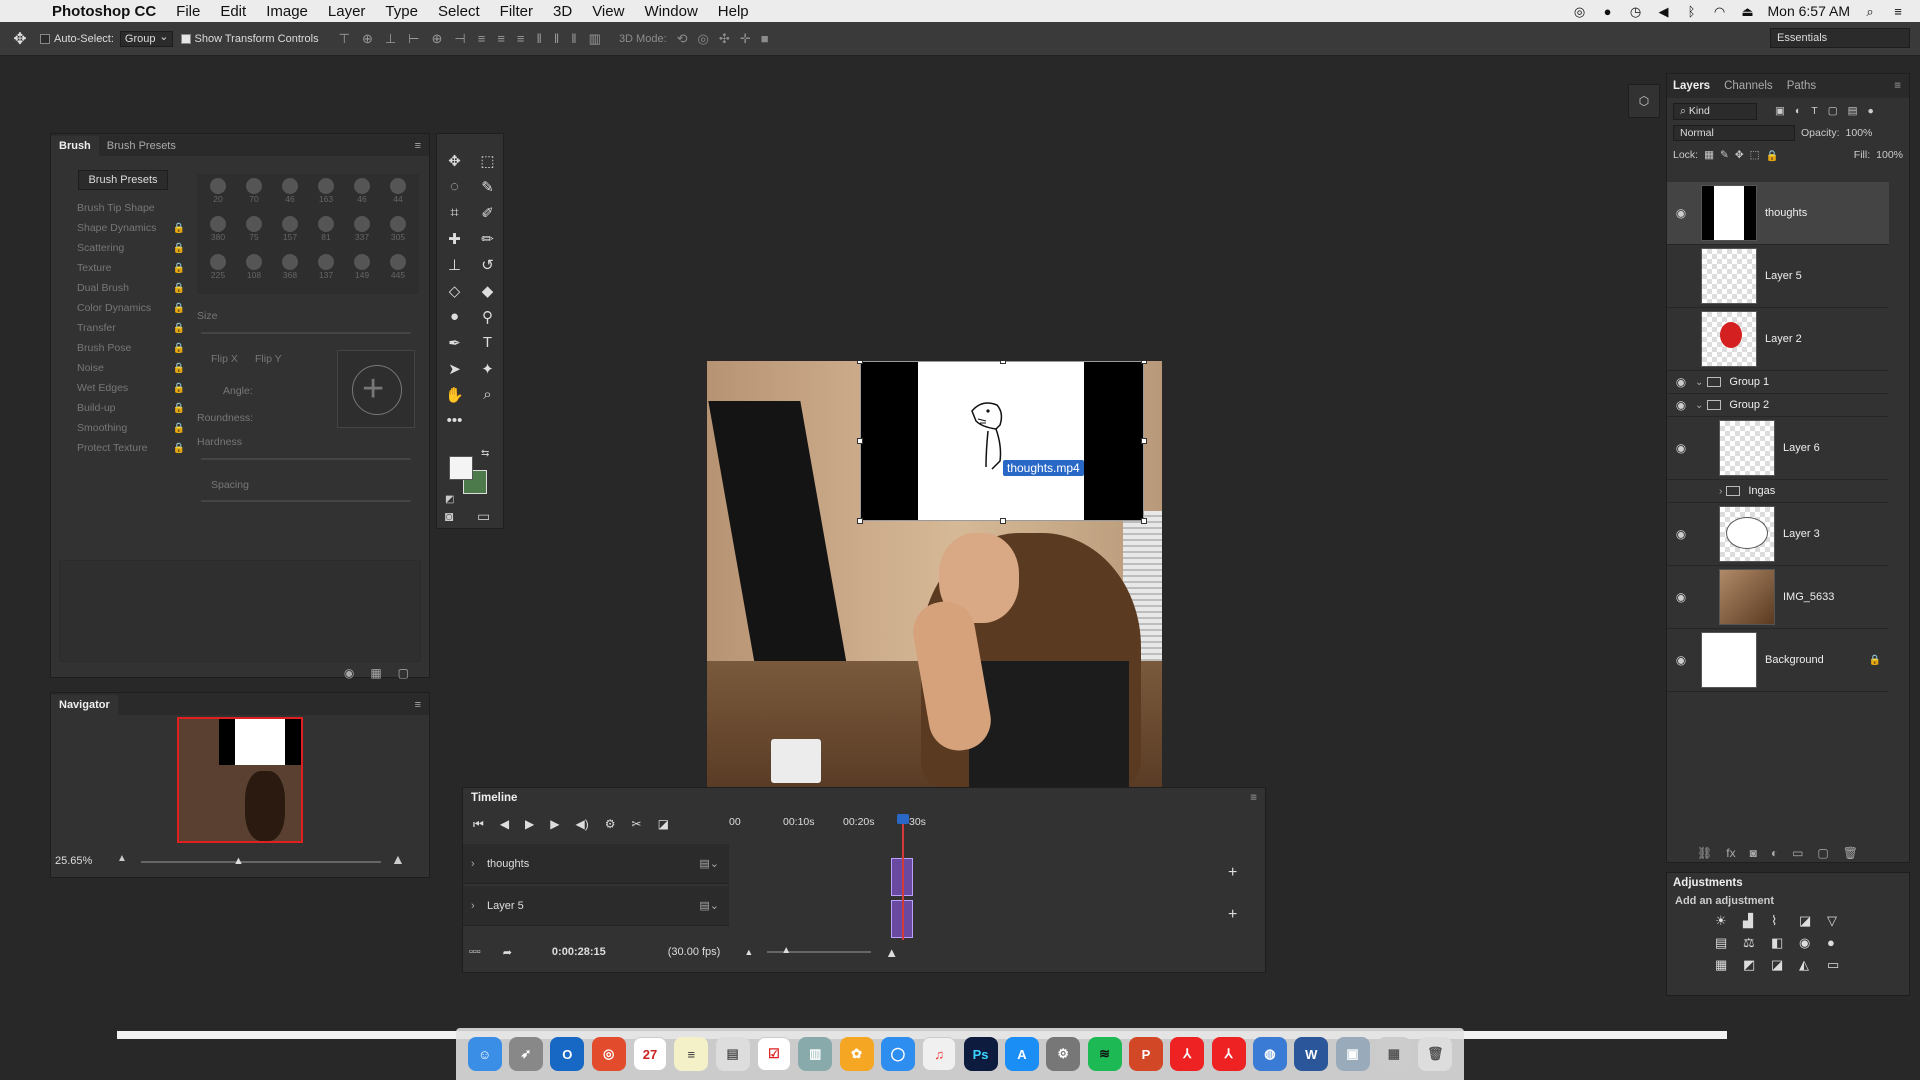  What do you see at coordinates (454, 162) in the screenshot?
I see `move-tool-icon: ✥` at bounding box center [454, 162].